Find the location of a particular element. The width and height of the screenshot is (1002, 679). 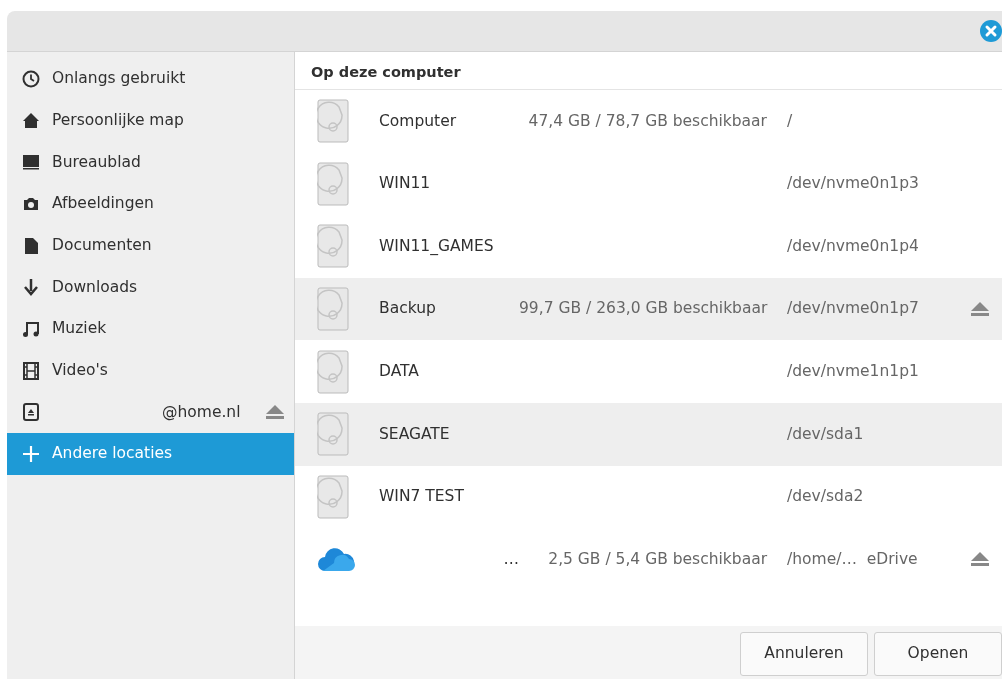

location-row: … 2,5 GB / 5,4 GB beschikbaar /home/… eDrive is located at coordinates (648, 559).